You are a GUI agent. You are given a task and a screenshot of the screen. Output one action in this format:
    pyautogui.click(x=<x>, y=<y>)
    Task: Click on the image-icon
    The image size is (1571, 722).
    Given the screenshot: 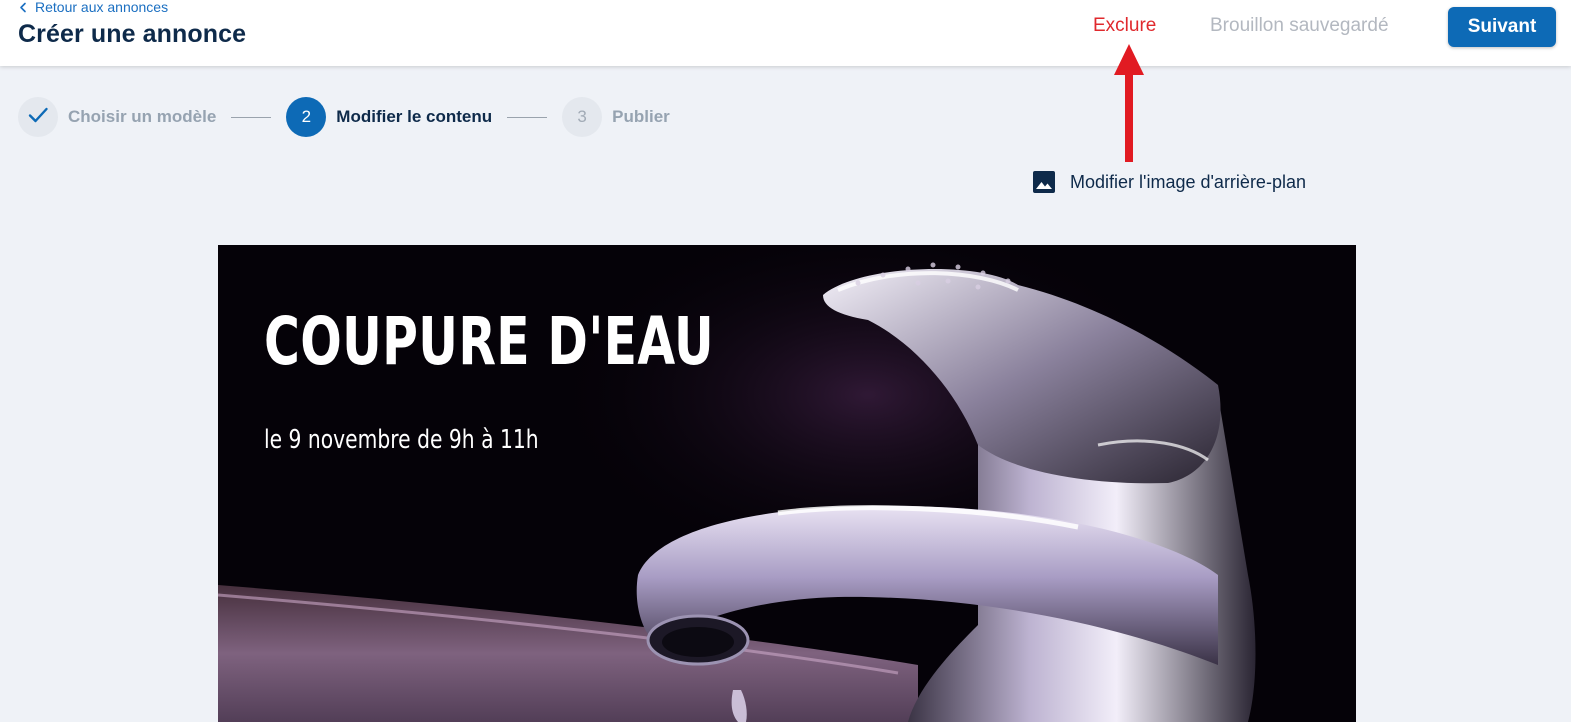 What is the action you would take?
    pyautogui.click(x=1044, y=182)
    